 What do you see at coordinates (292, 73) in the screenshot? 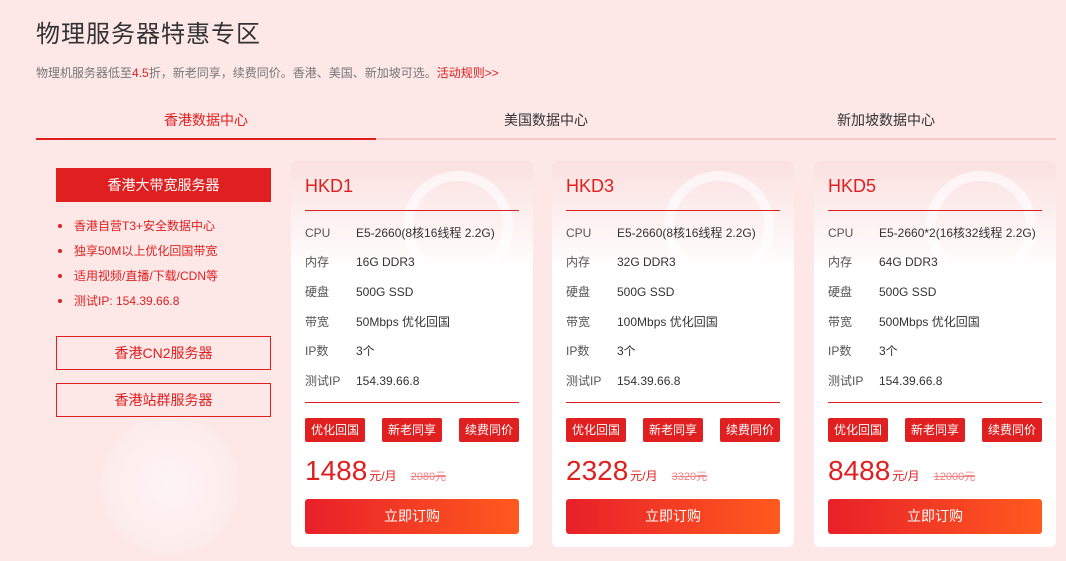
I see `subtitle-text-end: 折，新老同享，续费同价。香港、美国、新加坡可选。` at bounding box center [292, 73].